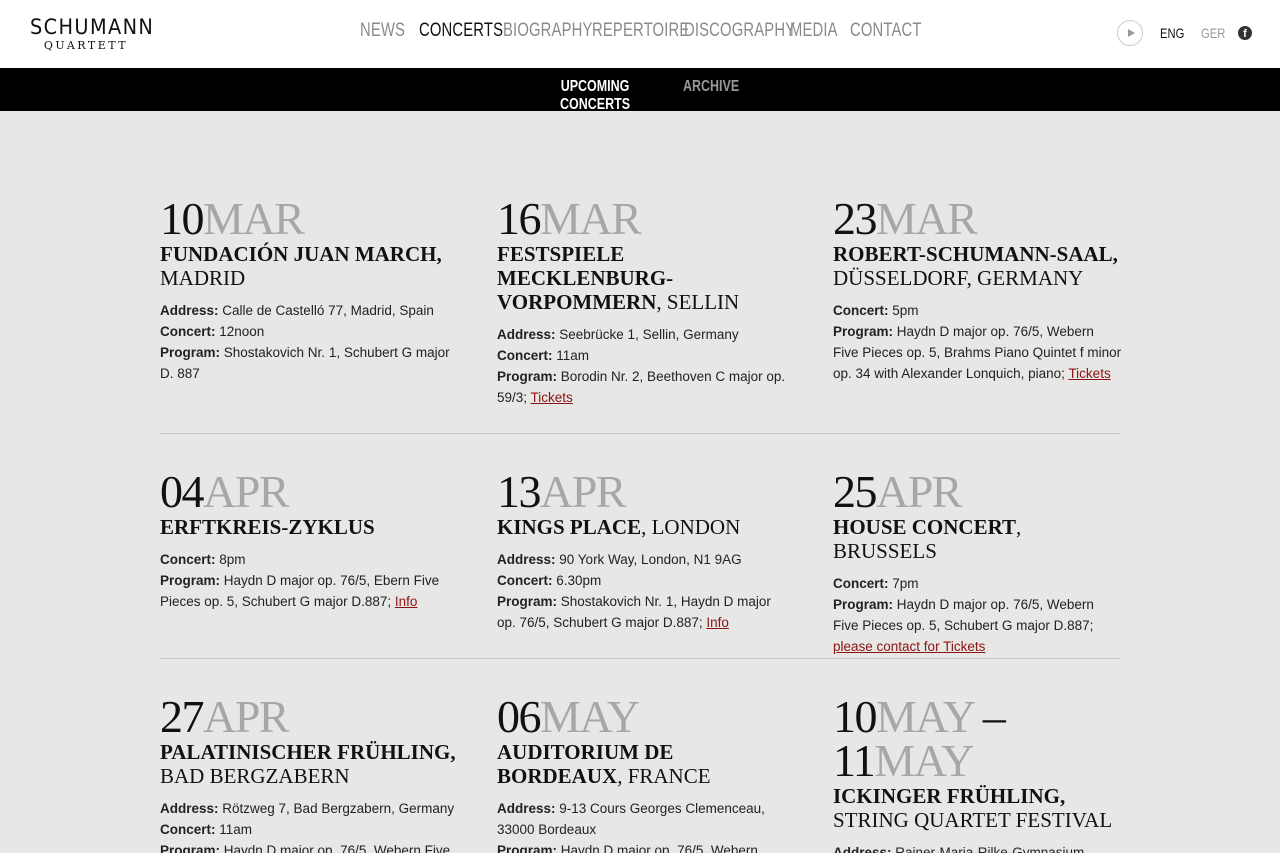 The height and width of the screenshot is (853, 1280). I want to click on header-tools: ENG GER f, so click(1184, 33).